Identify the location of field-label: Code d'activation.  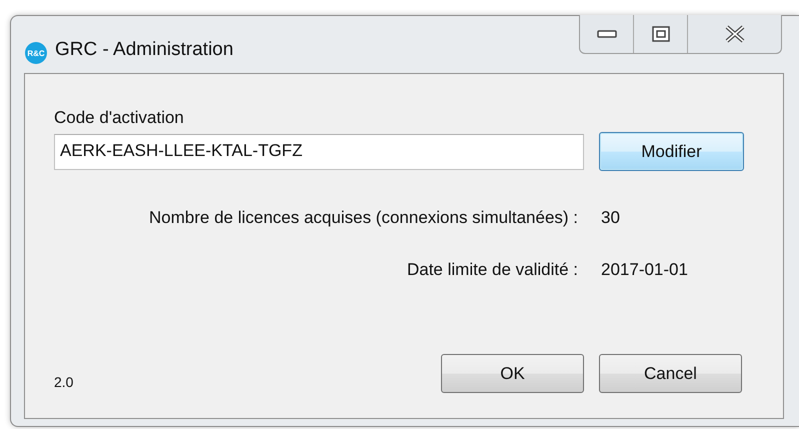
(119, 118).